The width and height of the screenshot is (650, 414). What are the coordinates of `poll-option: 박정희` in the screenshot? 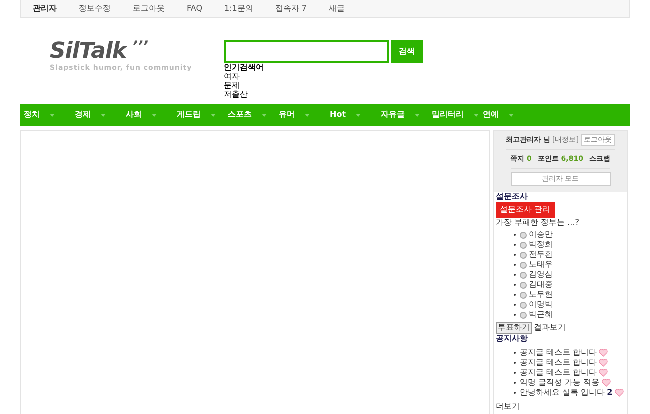 It's located at (541, 245).